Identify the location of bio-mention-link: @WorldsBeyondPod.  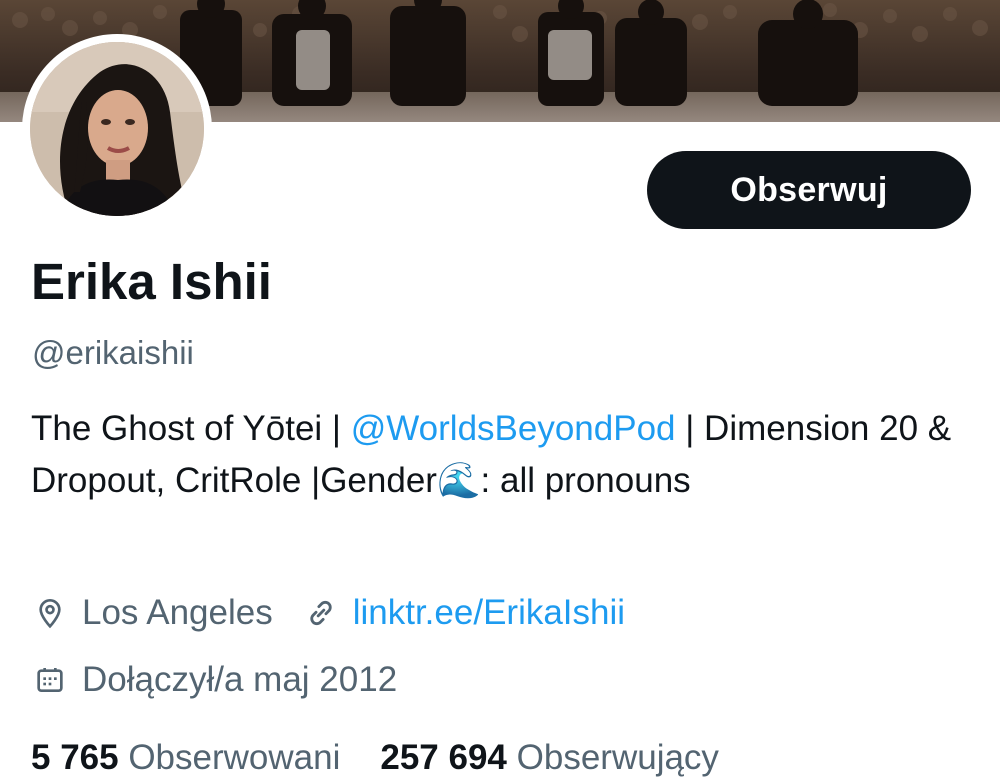
(513, 428).